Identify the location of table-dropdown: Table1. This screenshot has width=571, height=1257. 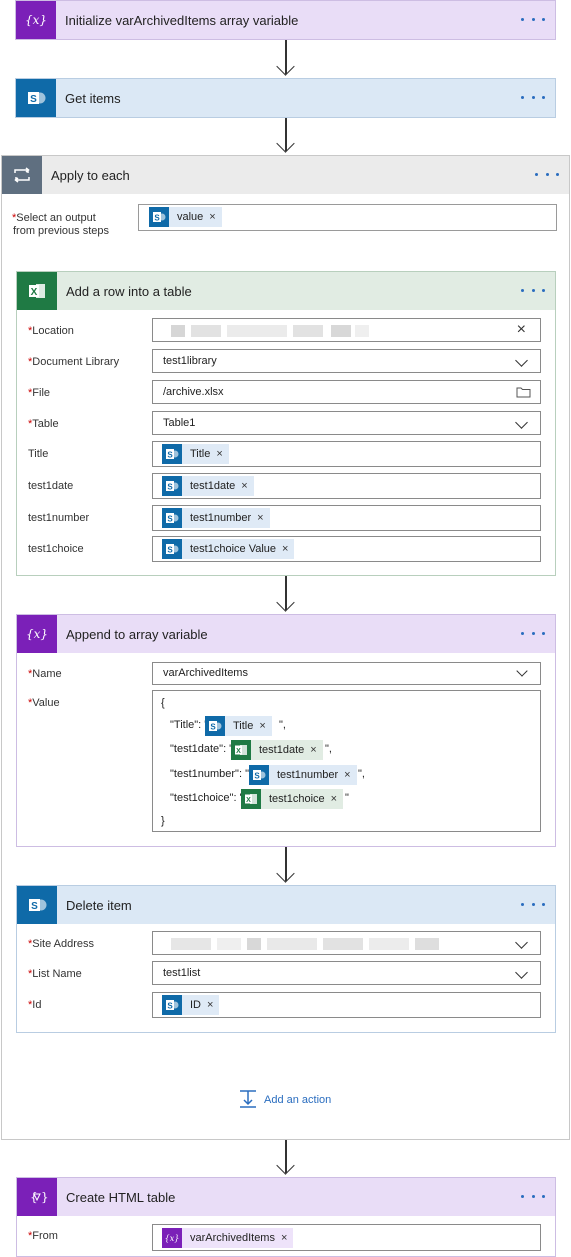
(346, 423).